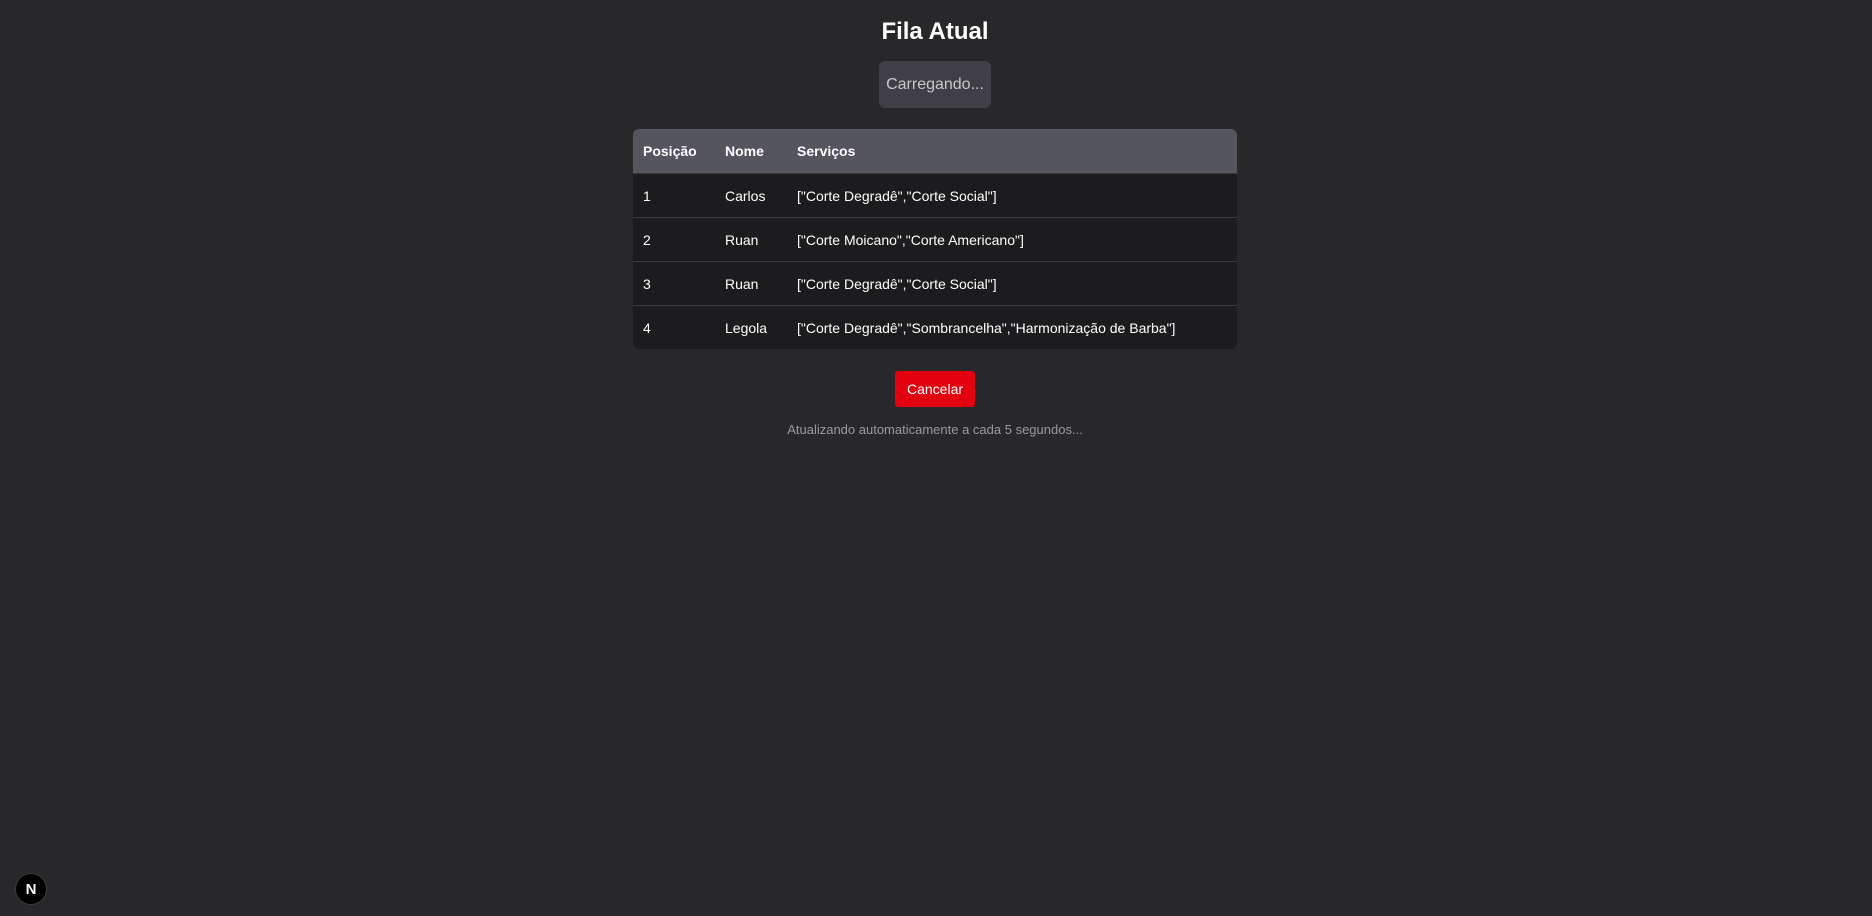 The height and width of the screenshot is (916, 1872). What do you see at coordinates (674, 151) in the screenshot?
I see `header-posicao: Posição` at bounding box center [674, 151].